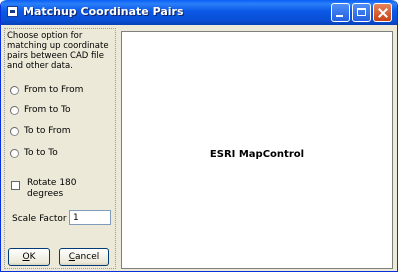 The image size is (398, 275). Describe the element at coordinates (47, 131) in the screenshot. I see `radio-label: To to From` at that location.